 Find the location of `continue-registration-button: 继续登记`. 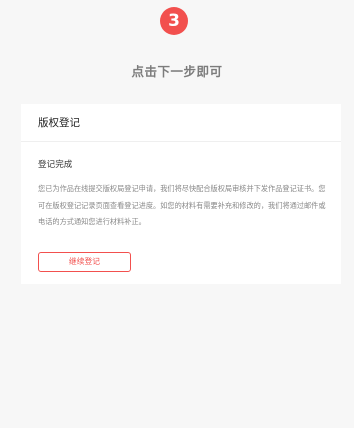

continue-registration-button: 继续登记 is located at coordinates (84, 261).